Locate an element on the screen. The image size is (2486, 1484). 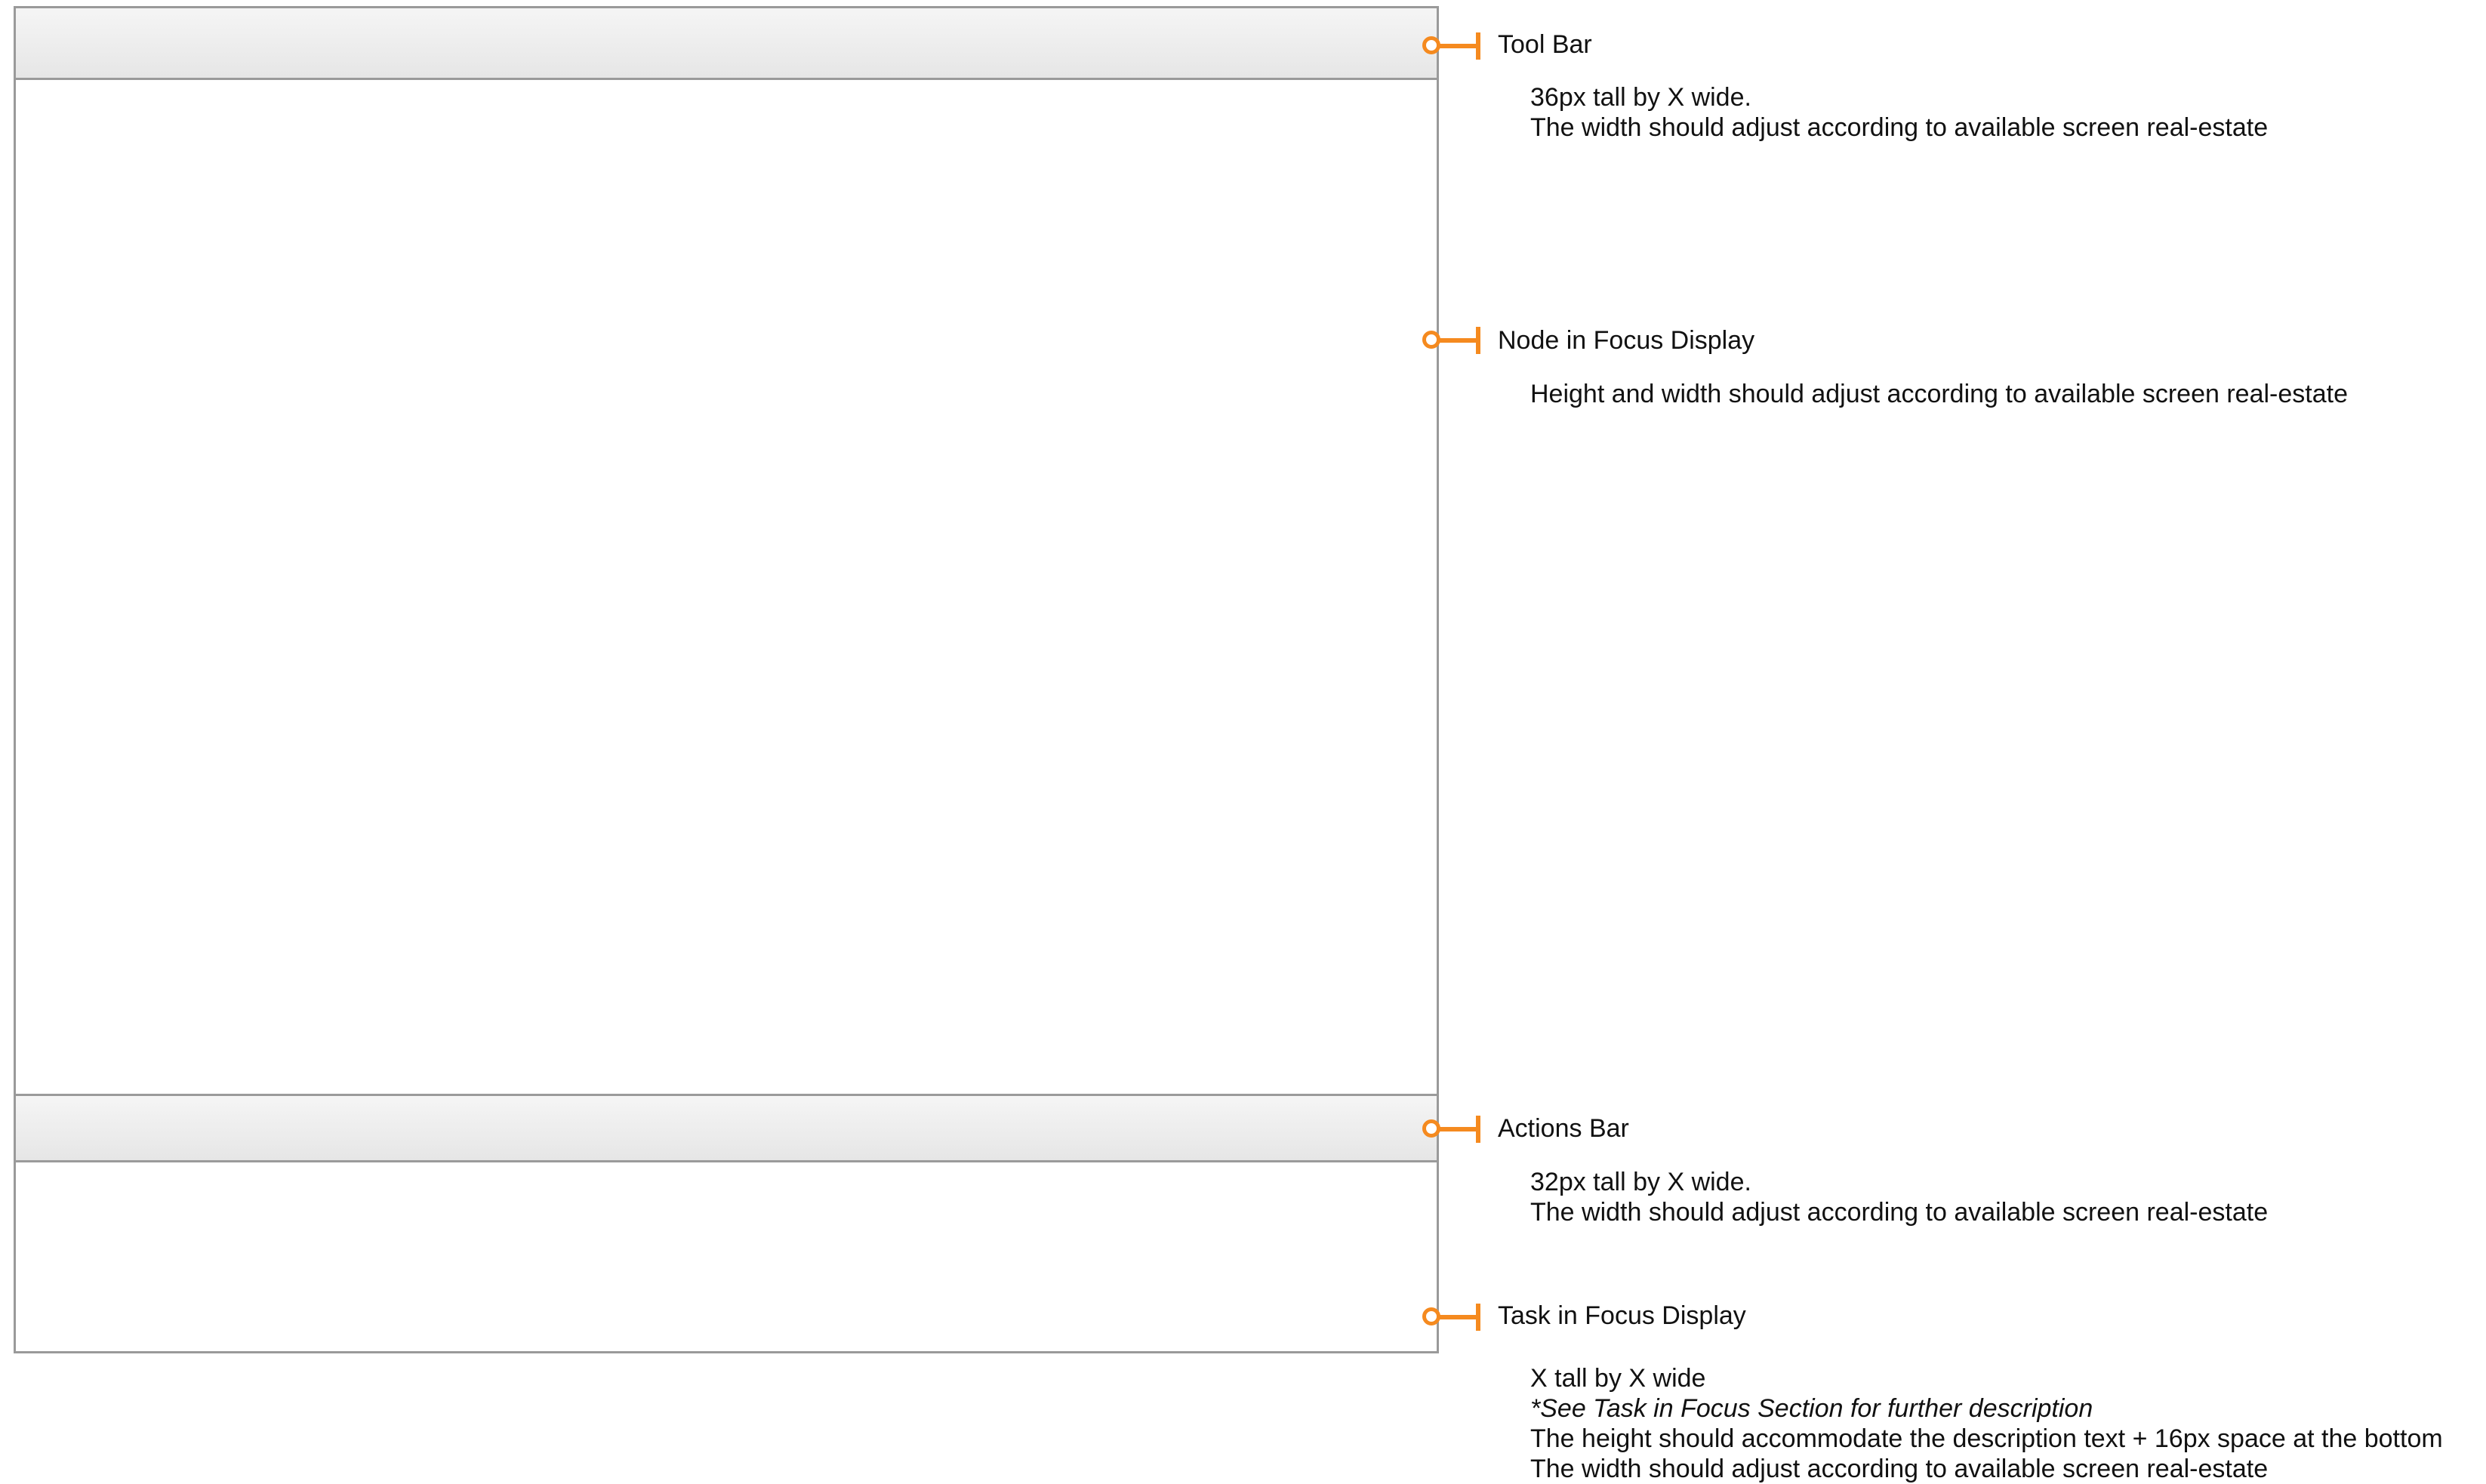
actions-bar-region is located at coordinates (726, 1128).